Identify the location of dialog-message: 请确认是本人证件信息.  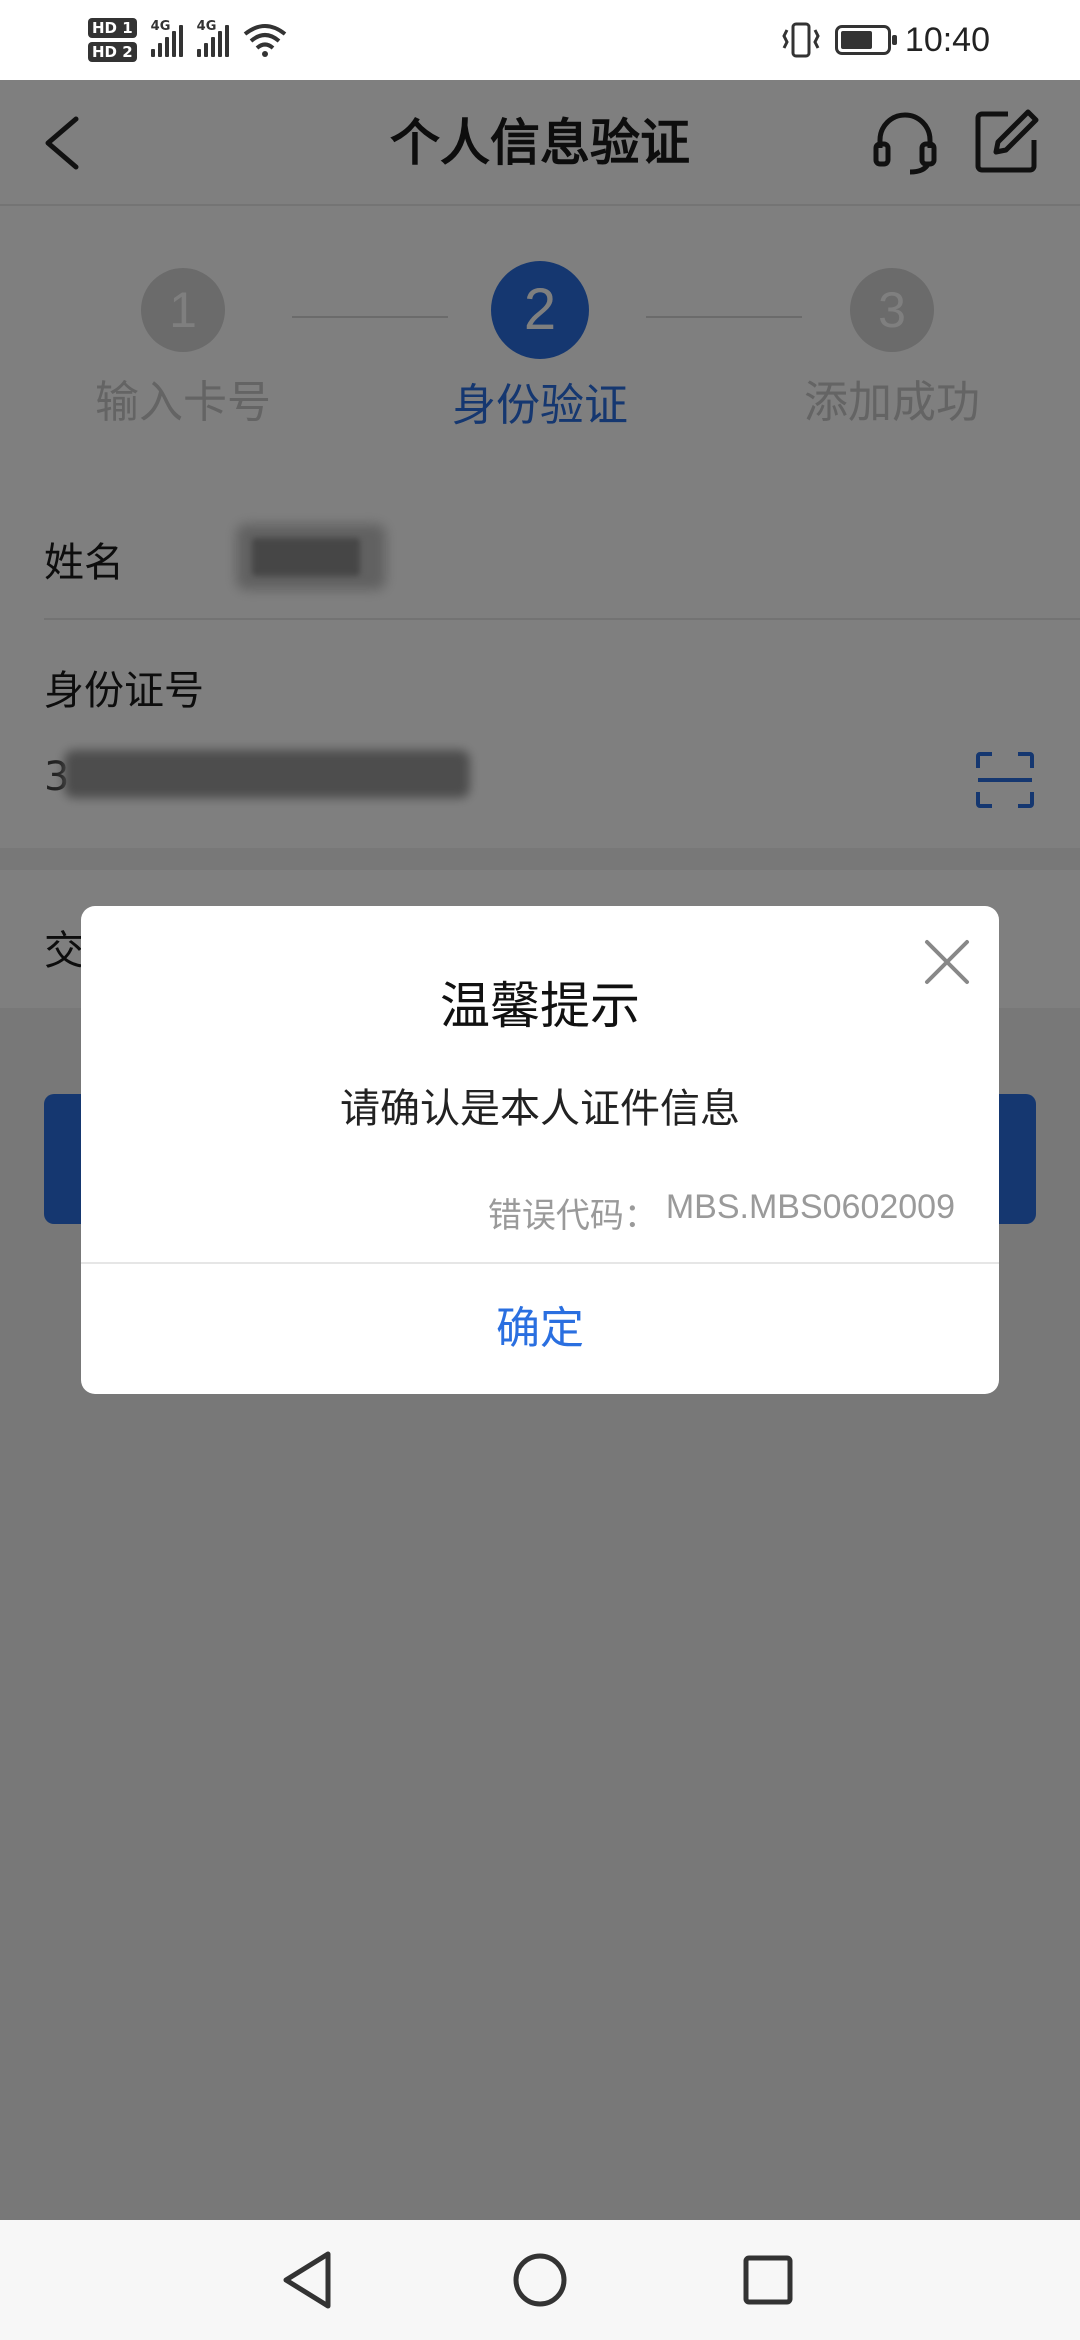
(540, 1109).